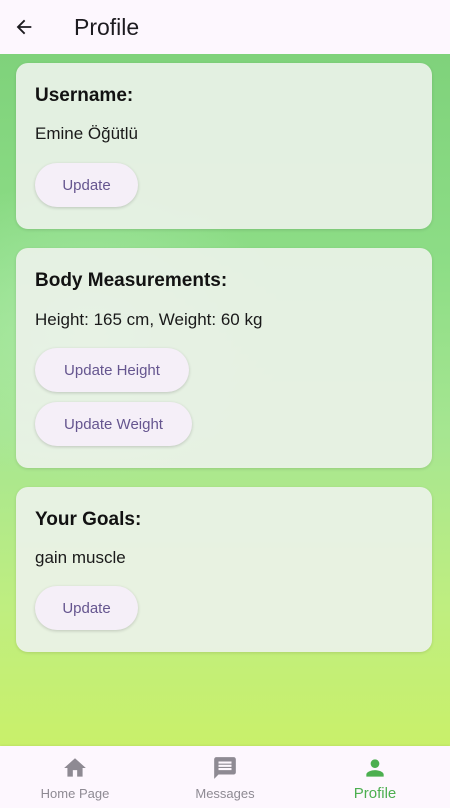 This screenshot has height=808, width=450. I want to click on back-button, so click(24, 27).